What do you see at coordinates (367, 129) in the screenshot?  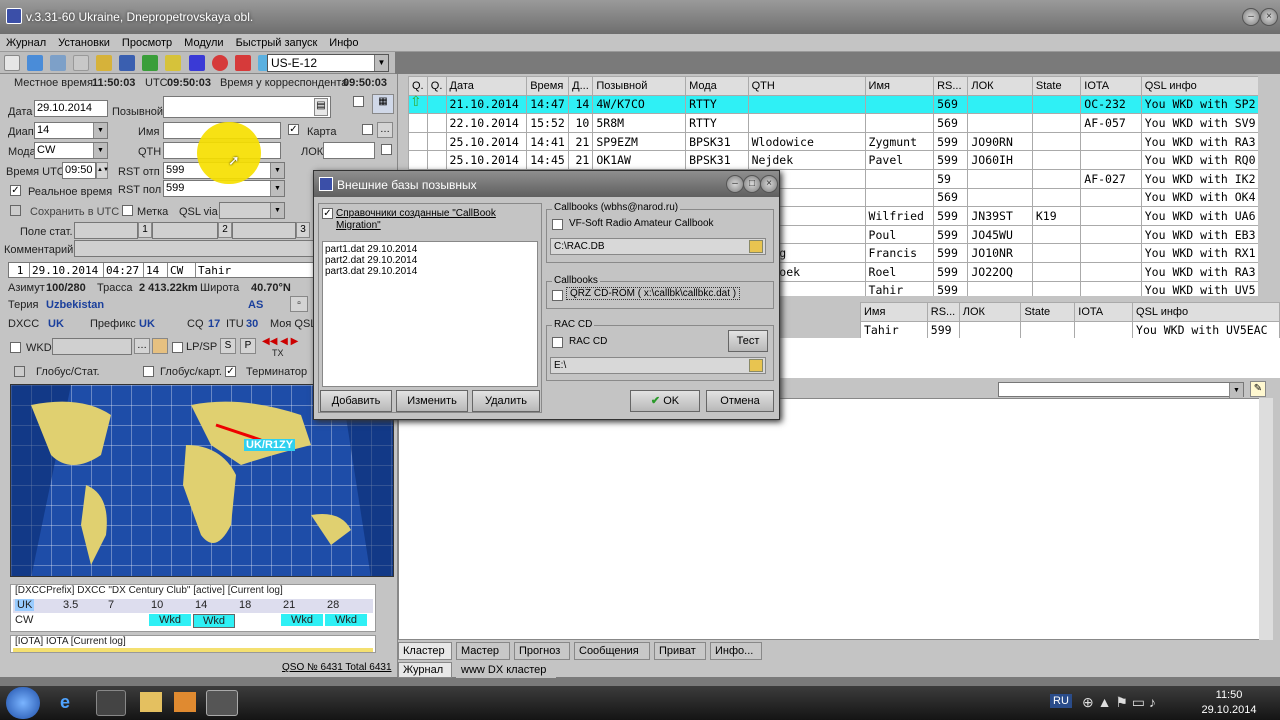 I see `map-extra-checkbox` at bounding box center [367, 129].